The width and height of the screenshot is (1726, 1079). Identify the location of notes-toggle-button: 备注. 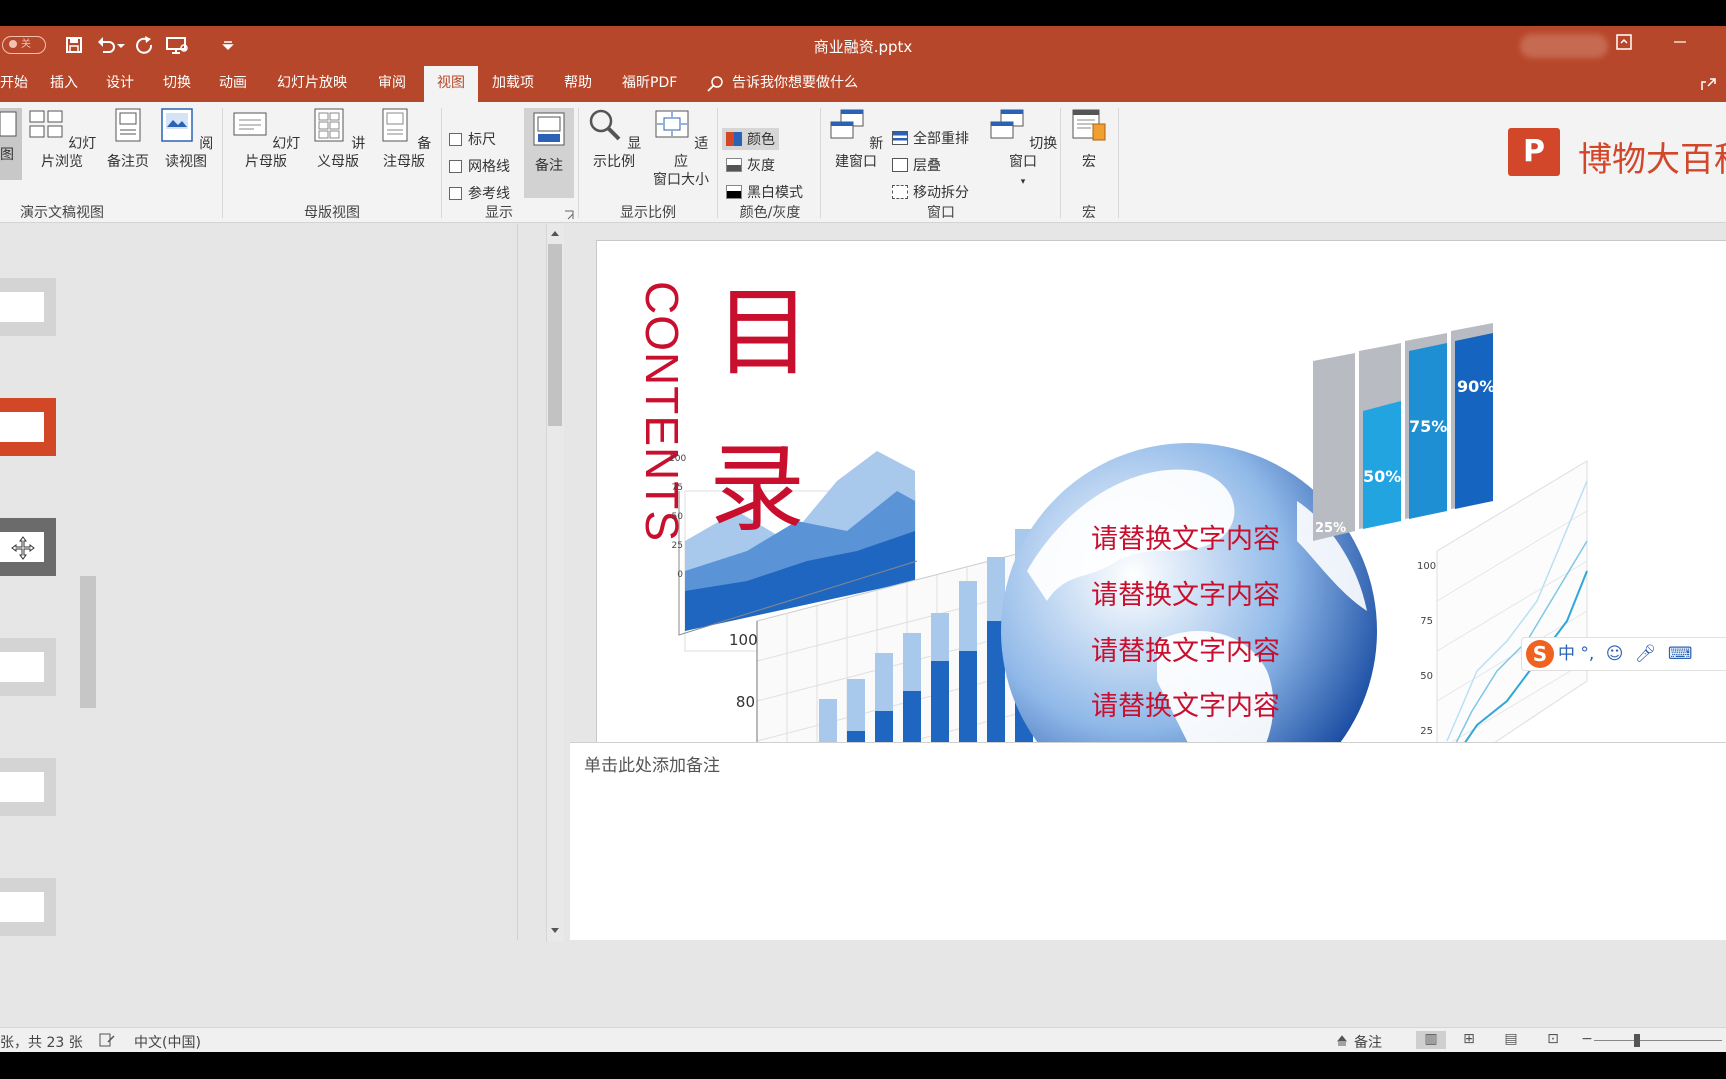
(549, 153).